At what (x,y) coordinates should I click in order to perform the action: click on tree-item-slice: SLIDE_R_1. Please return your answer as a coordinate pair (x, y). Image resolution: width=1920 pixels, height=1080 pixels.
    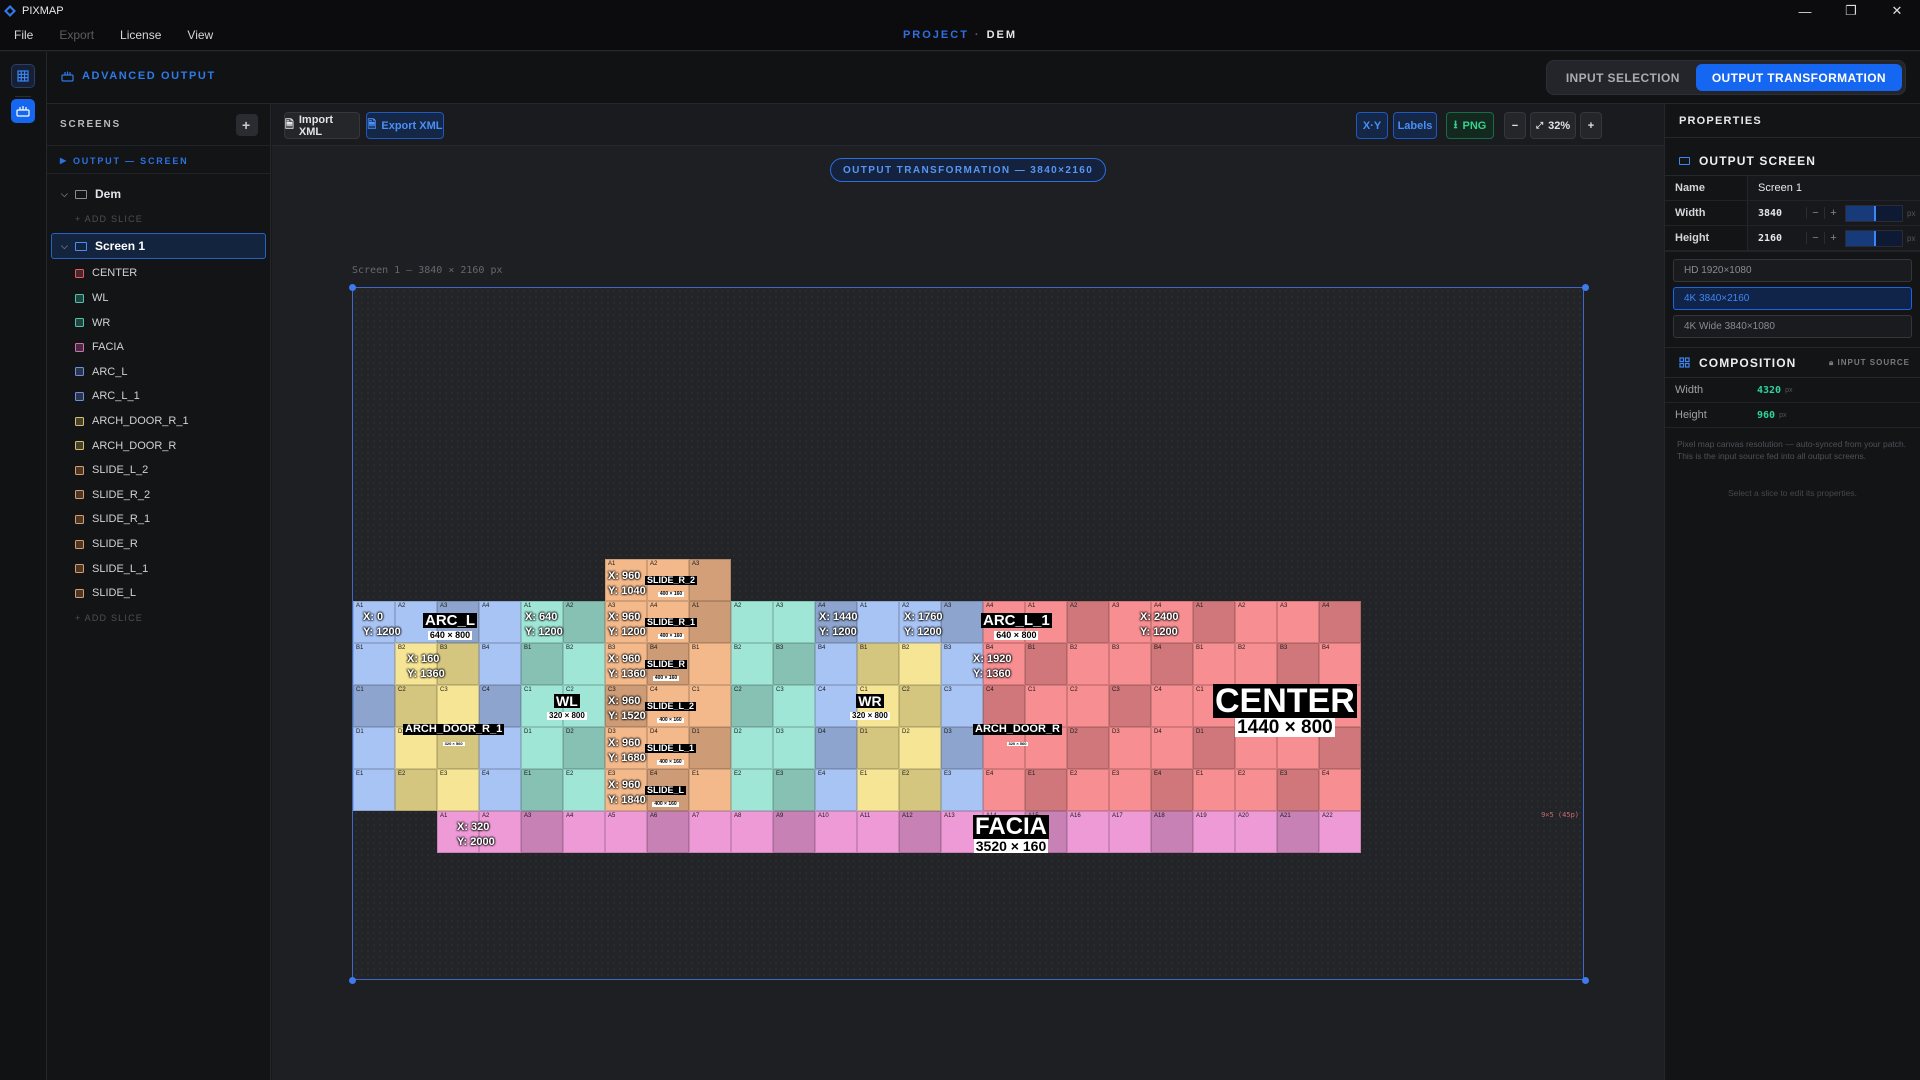
    Looking at the image, I should click on (158, 519).